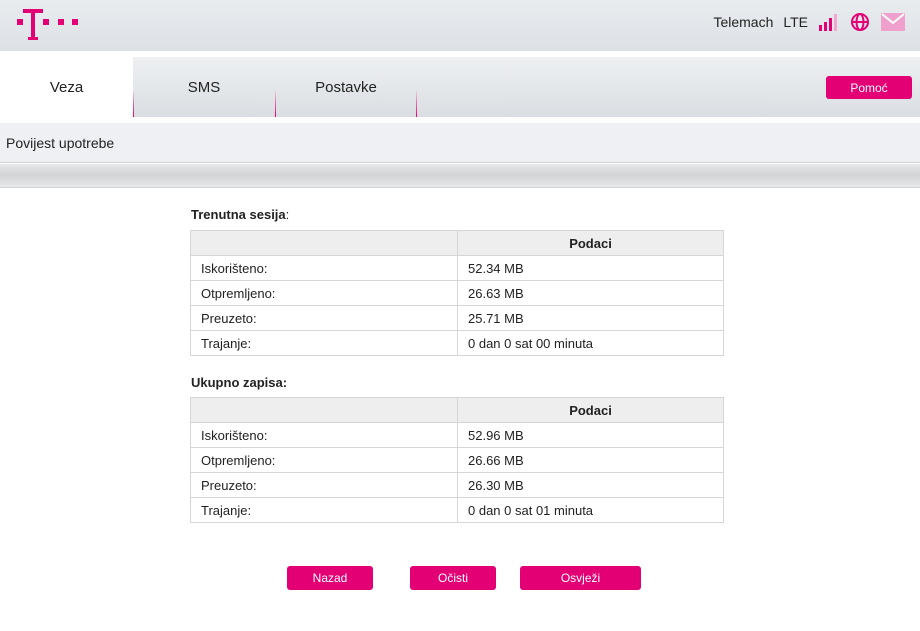  I want to click on clear-button: Očisti, so click(453, 578).